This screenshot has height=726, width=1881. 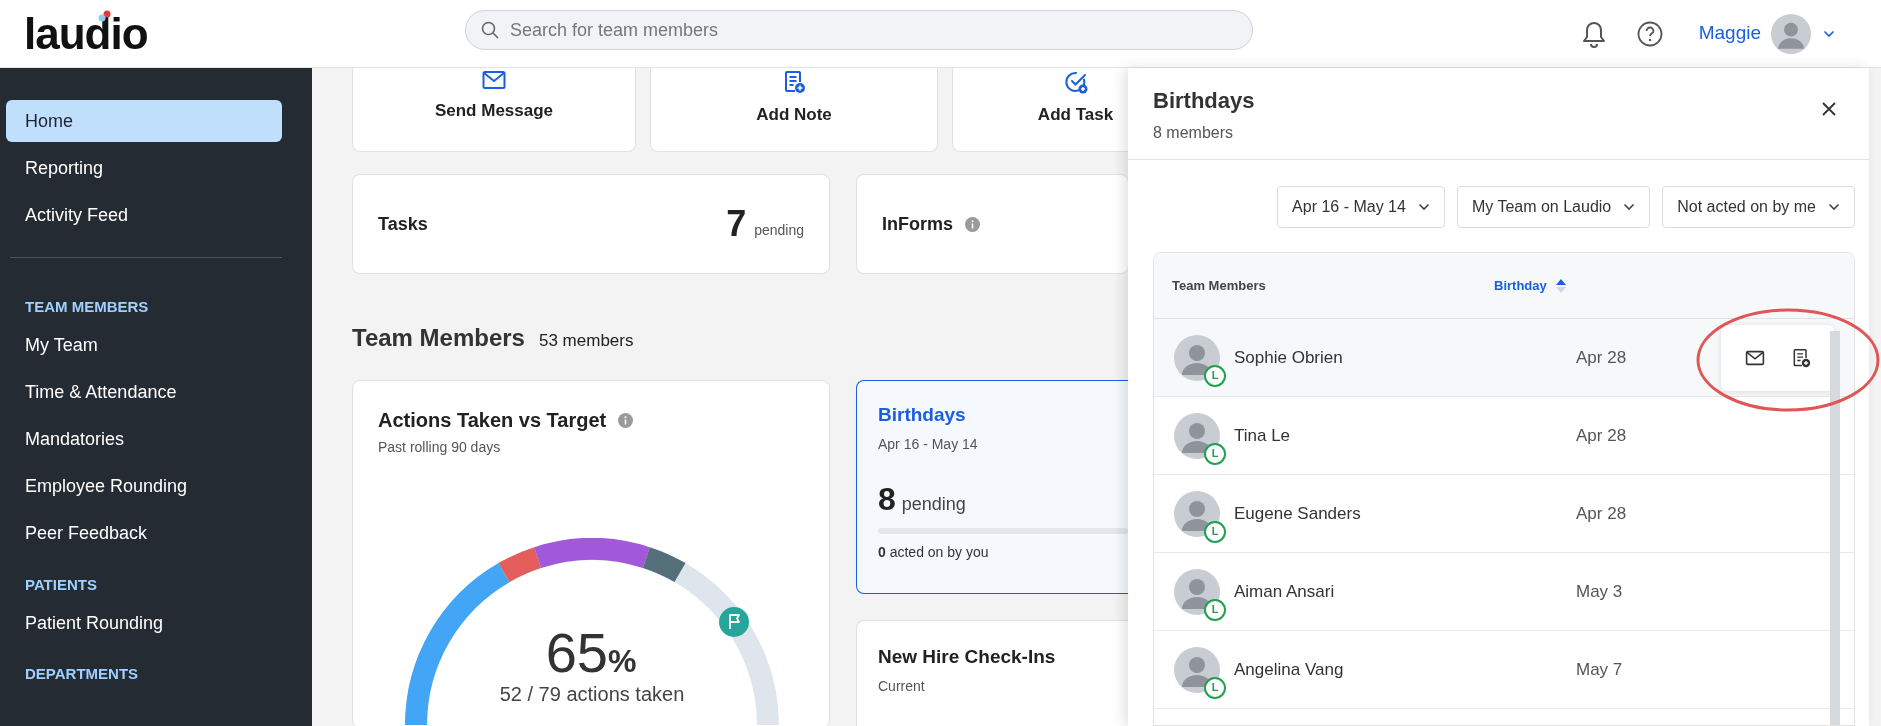 I want to click on card-subtitle: Past rolling 90 days, so click(x=440, y=447).